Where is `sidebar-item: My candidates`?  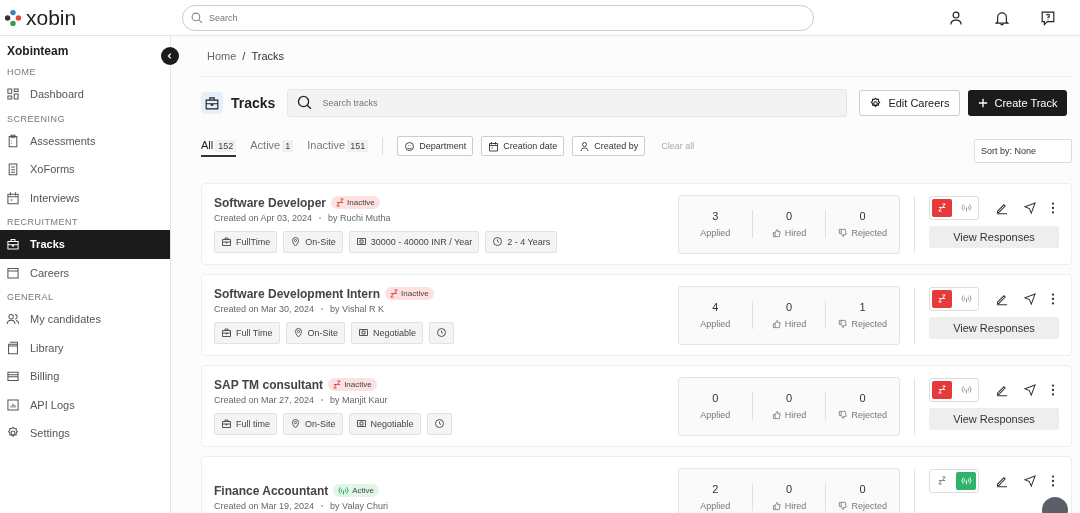
sidebar-item: My candidates is located at coordinates (85, 319).